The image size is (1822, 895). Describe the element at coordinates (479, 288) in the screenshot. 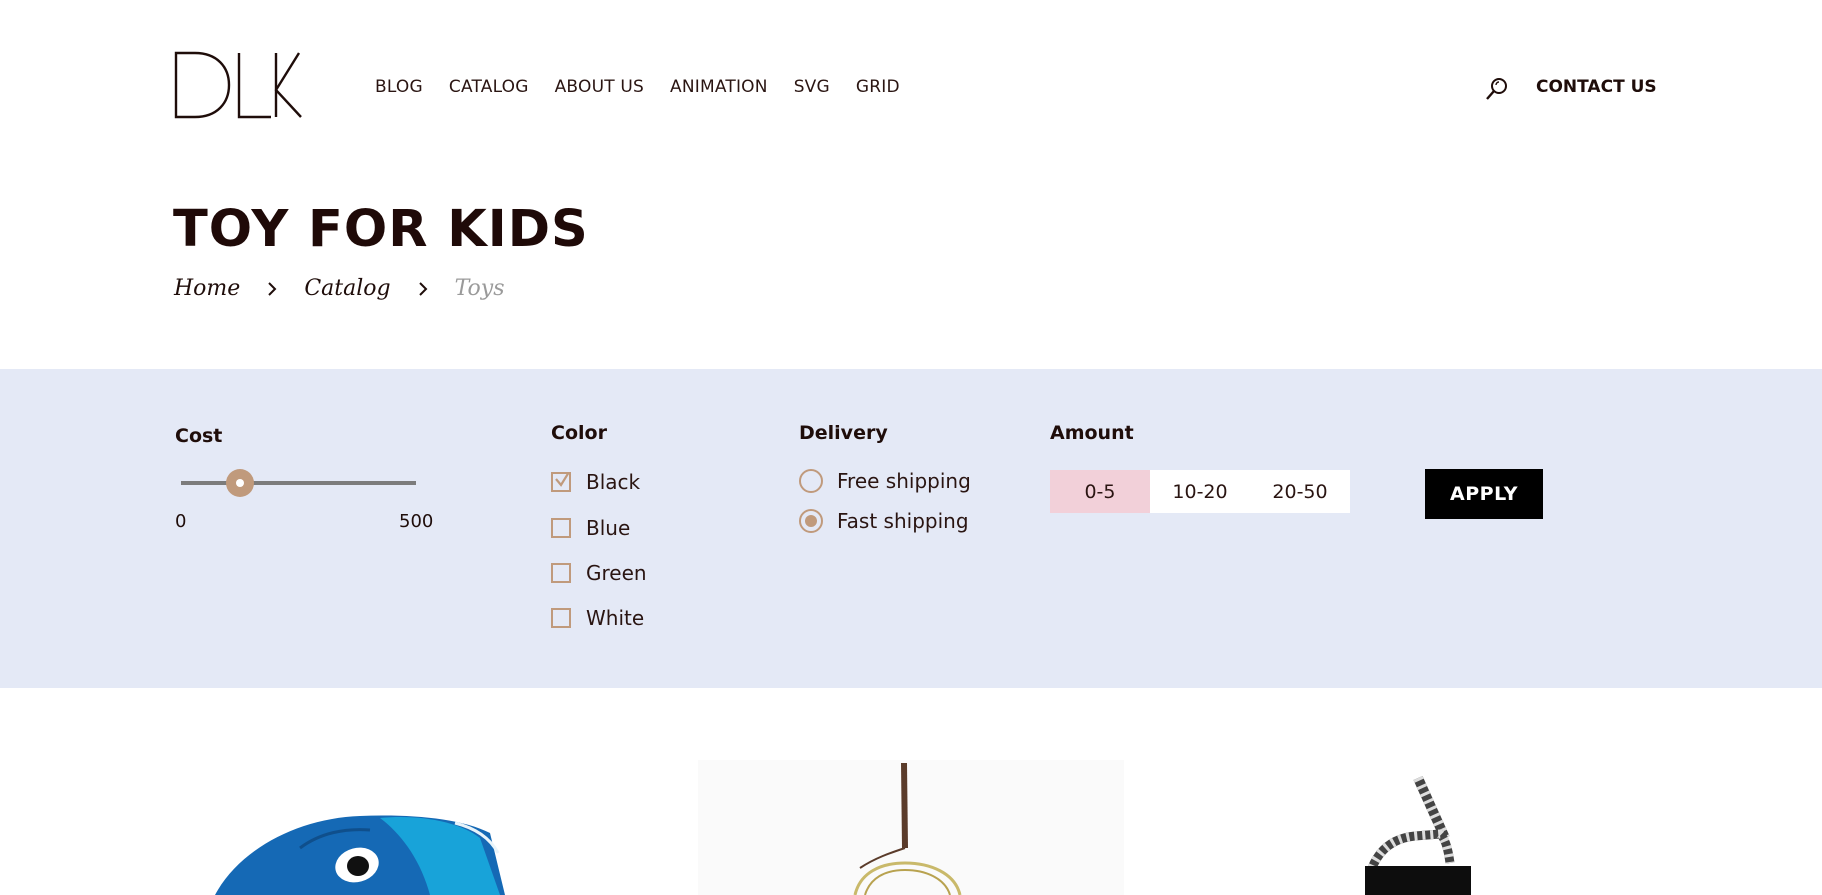

I see `breadcrumb-current: Toys` at that location.